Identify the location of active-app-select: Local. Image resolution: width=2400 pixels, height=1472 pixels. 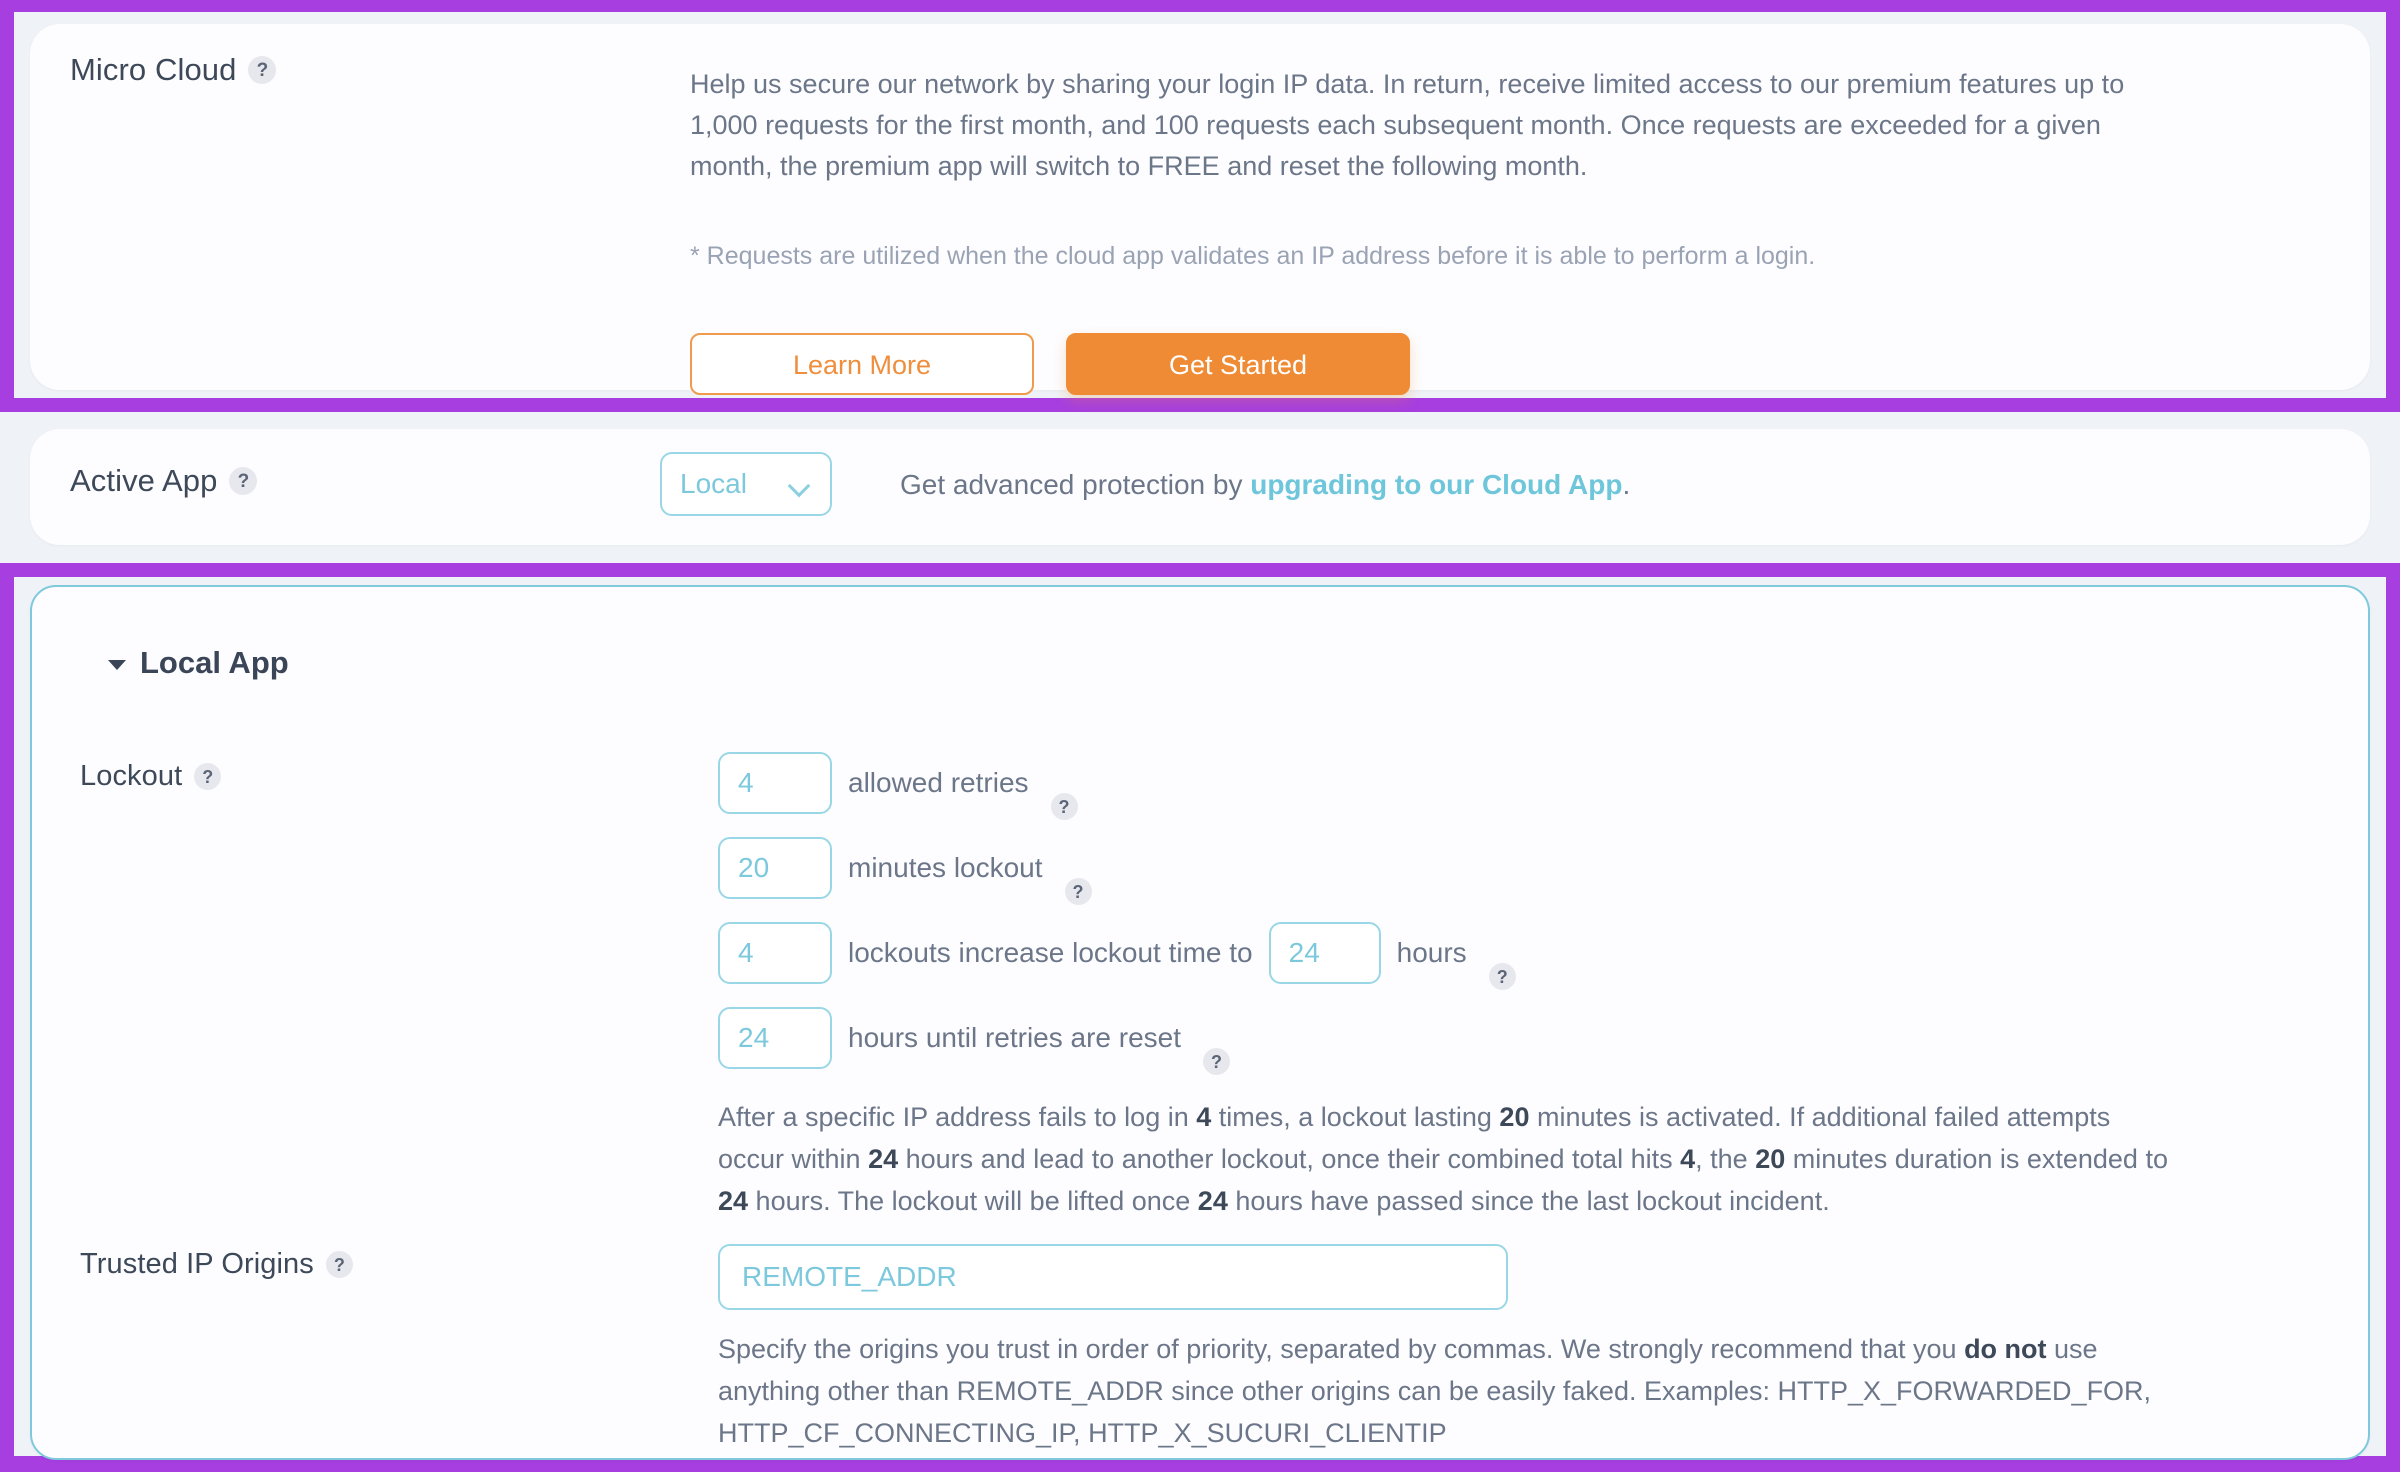
(746, 484).